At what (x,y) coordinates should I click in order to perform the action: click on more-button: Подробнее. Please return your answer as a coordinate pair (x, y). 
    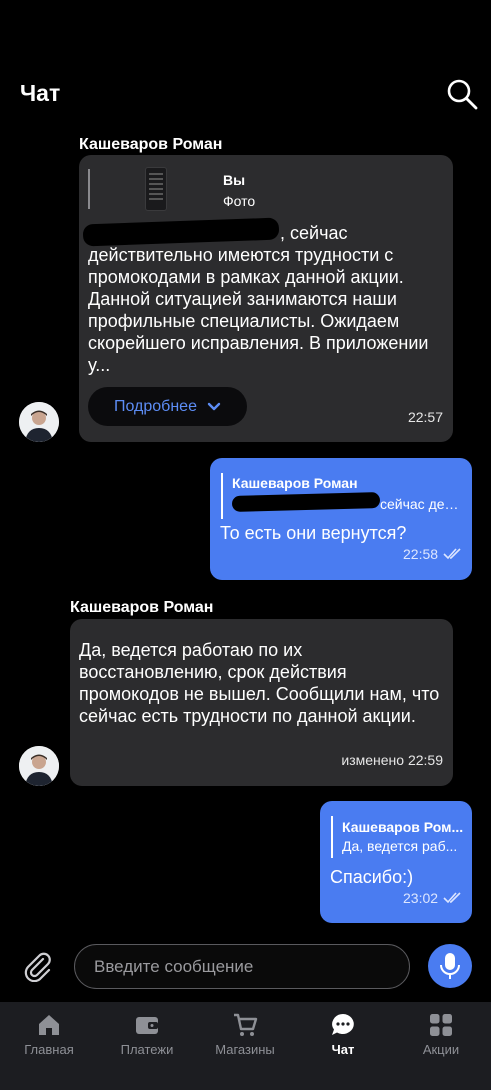
    Looking at the image, I should click on (167, 406).